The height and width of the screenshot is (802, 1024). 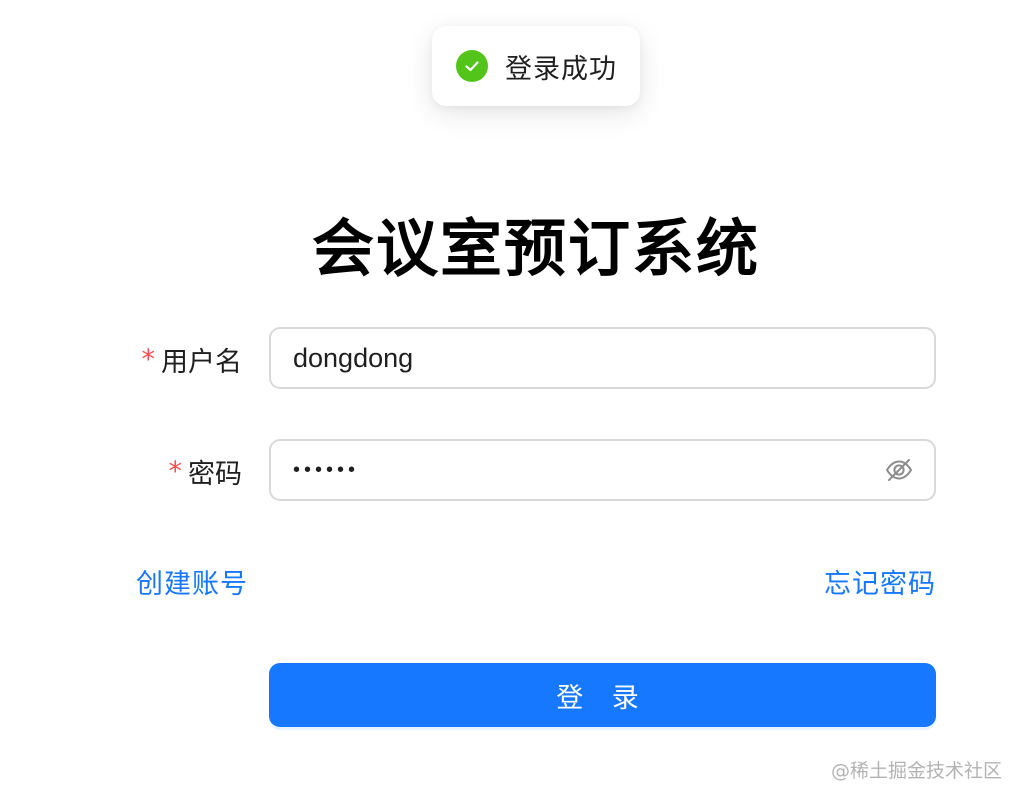 What do you see at coordinates (535, 248) in the screenshot?
I see `page-title: 会议室预订系统` at bounding box center [535, 248].